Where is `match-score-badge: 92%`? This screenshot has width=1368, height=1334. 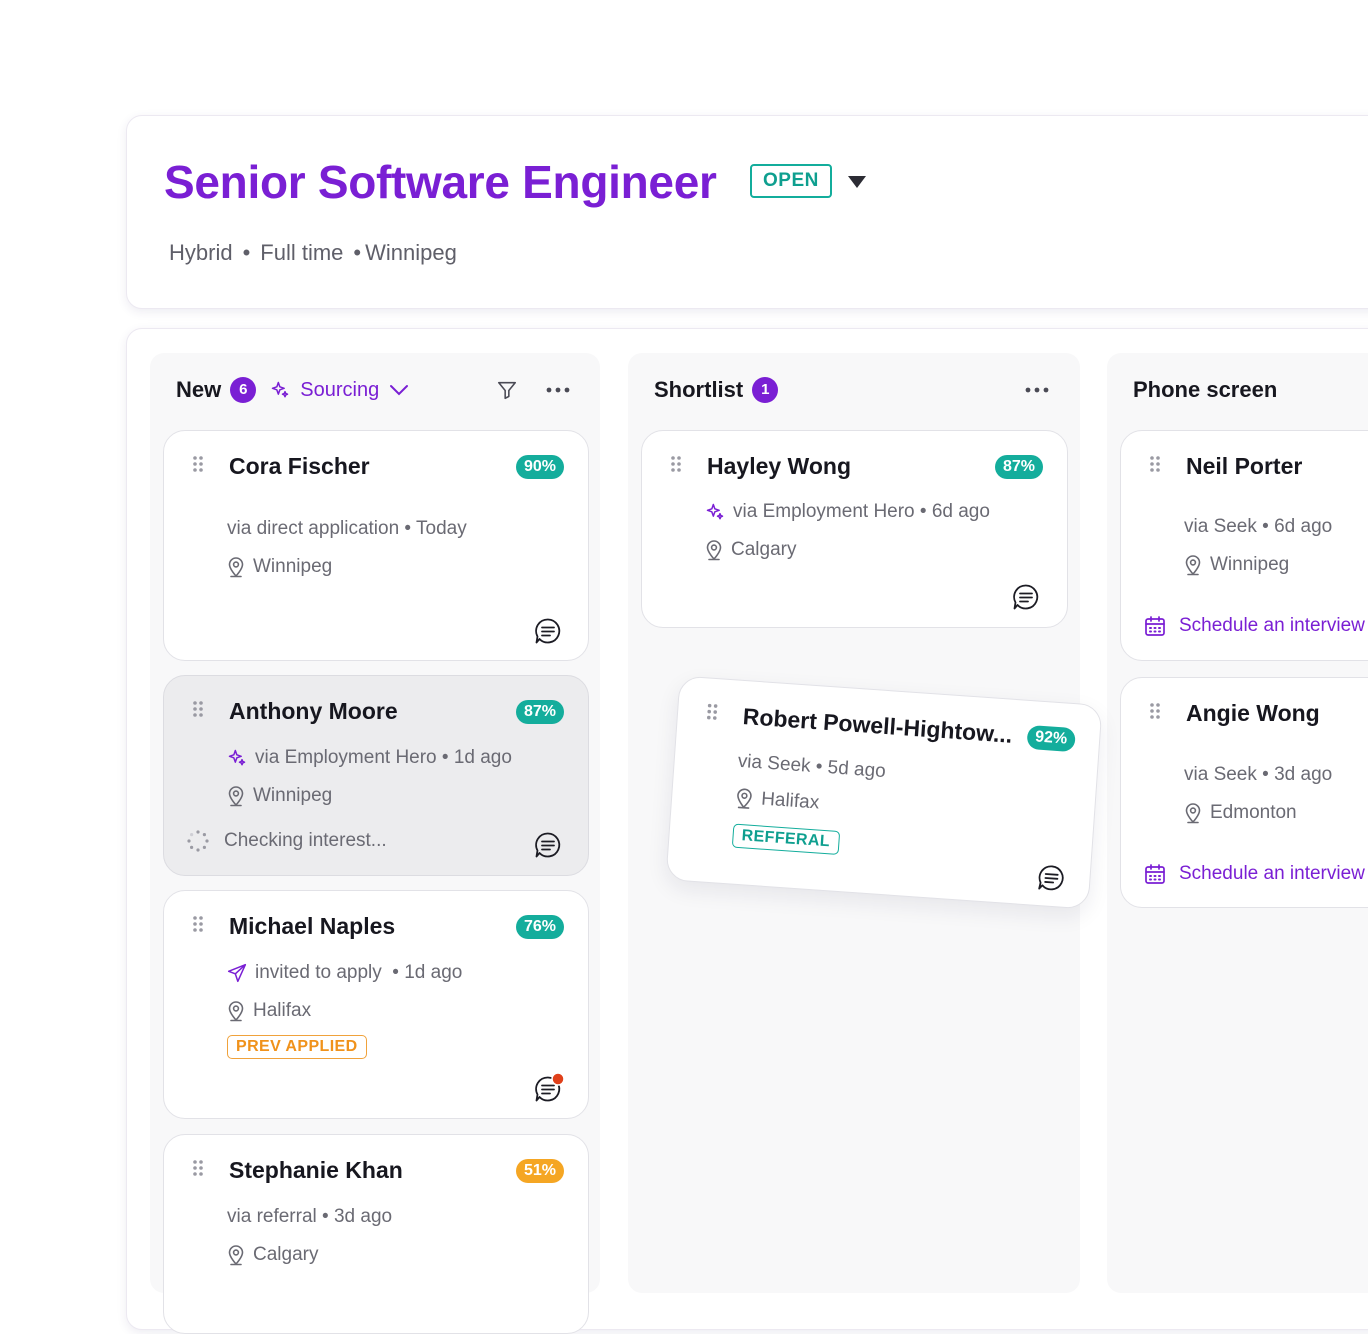
match-score-badge: 92% is located at coordinates (1051, 738).